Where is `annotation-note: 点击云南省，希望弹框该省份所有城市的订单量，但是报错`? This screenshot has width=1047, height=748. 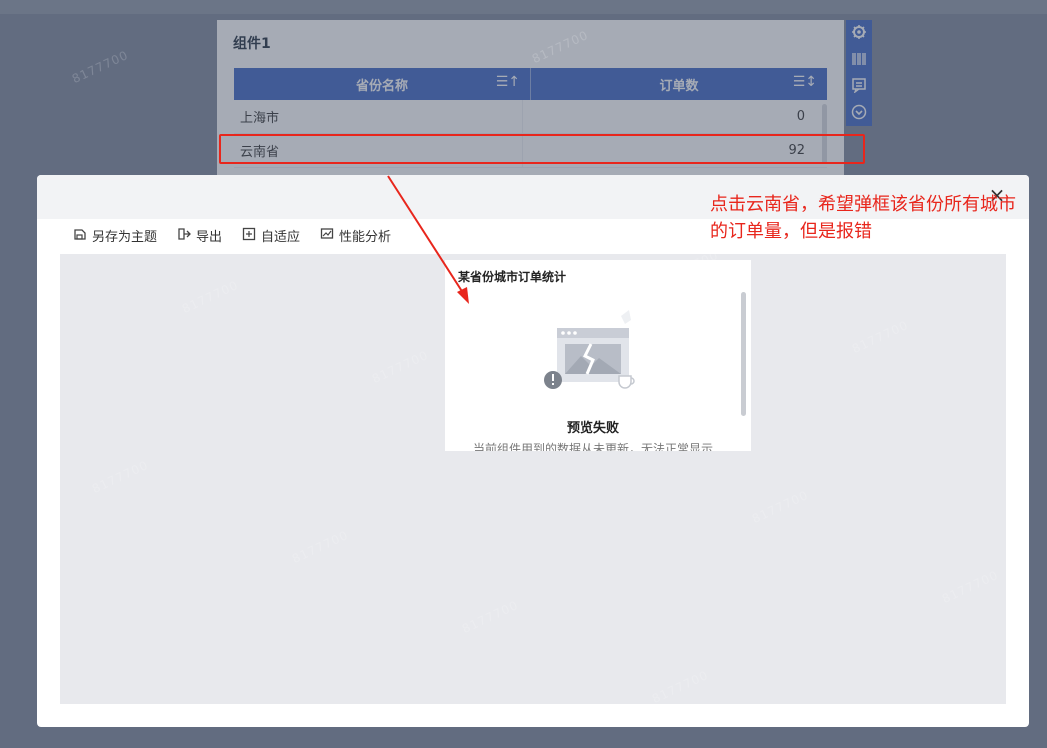
annotation-note: 点击云南省，希望弹框该省份所有城市的订单量，但是报错 is located at coordinates (863, 218).